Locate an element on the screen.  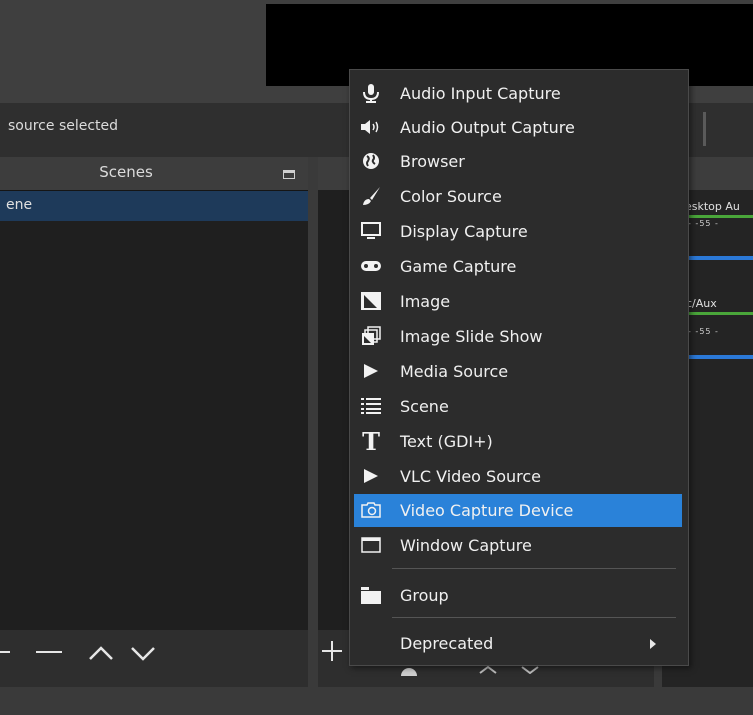
menu-item-window-capture: Window Capture is located at coordinates (518, 545).